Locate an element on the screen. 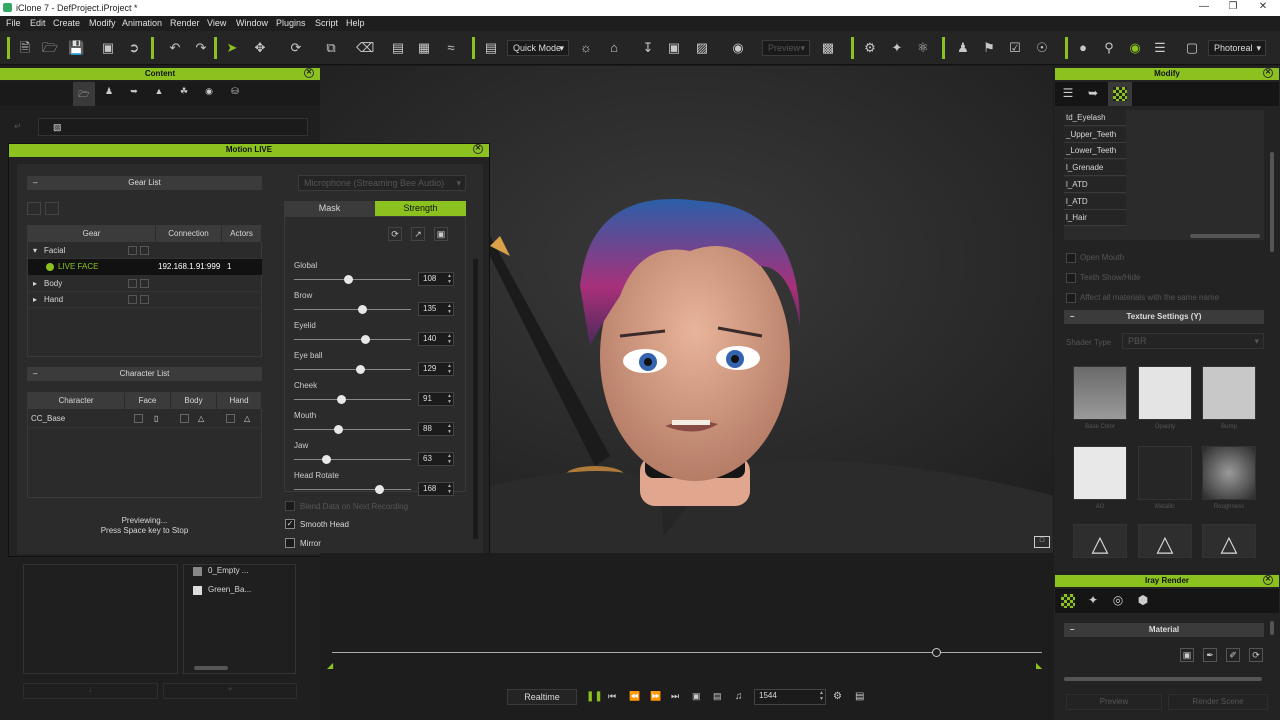 The width and height of the screenshot is (1280, 720). render-mode-dropdown: Photoreal ▾ is located at coordinates (1237, 48).